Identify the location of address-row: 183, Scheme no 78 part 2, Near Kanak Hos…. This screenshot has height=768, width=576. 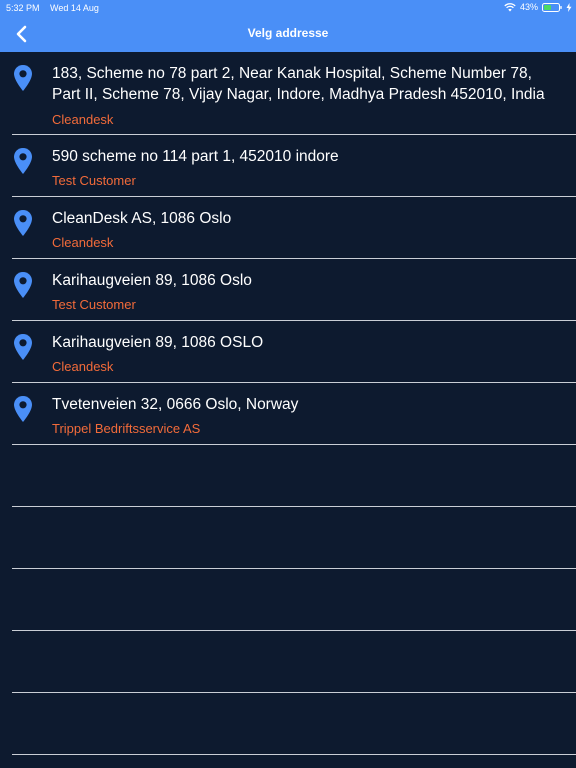
(294, 93).